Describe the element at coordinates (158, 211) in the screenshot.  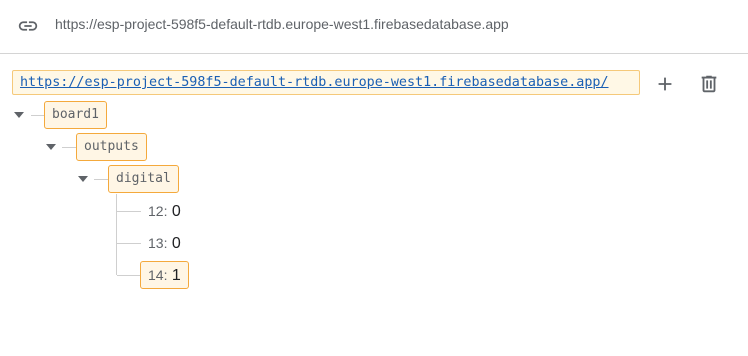
I see `leaf-key: 12:` at that location.